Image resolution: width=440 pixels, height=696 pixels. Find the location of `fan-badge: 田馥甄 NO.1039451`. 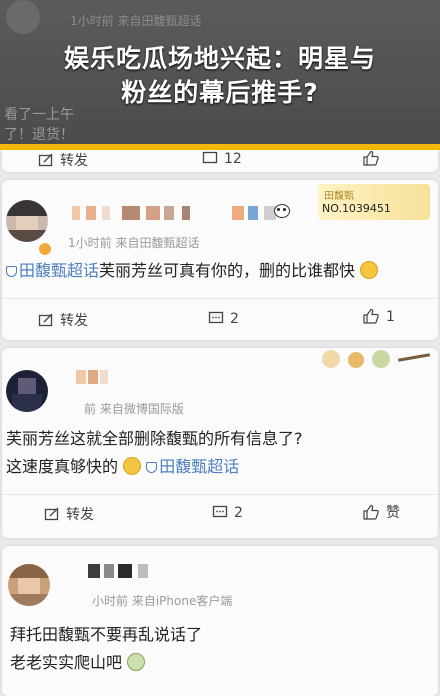

fan-badge: 田馥甄 NO.1039451 is located at coordinates (374, 202).